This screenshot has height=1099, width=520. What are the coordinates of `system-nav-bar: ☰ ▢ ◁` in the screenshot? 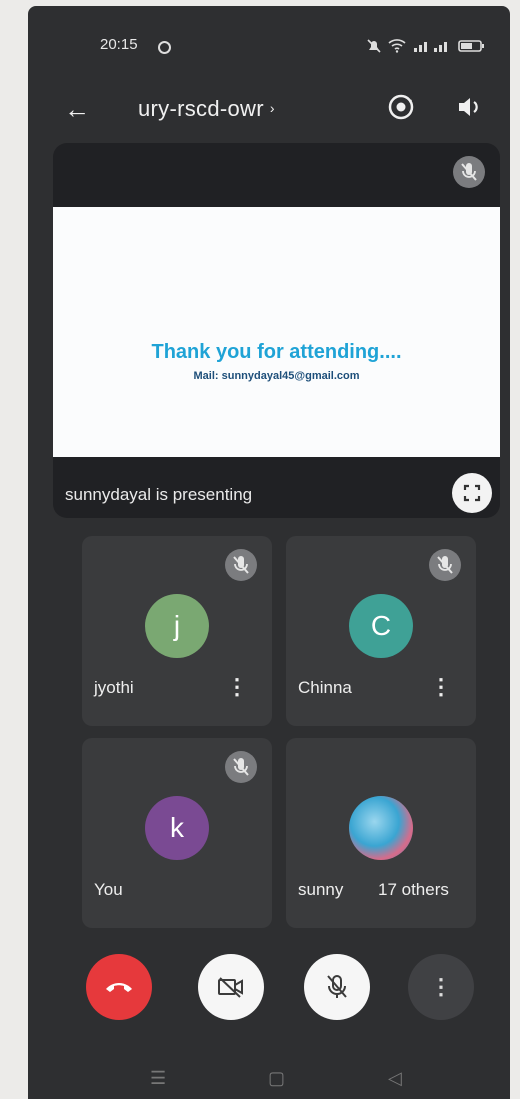 It's located at (269, 1081).